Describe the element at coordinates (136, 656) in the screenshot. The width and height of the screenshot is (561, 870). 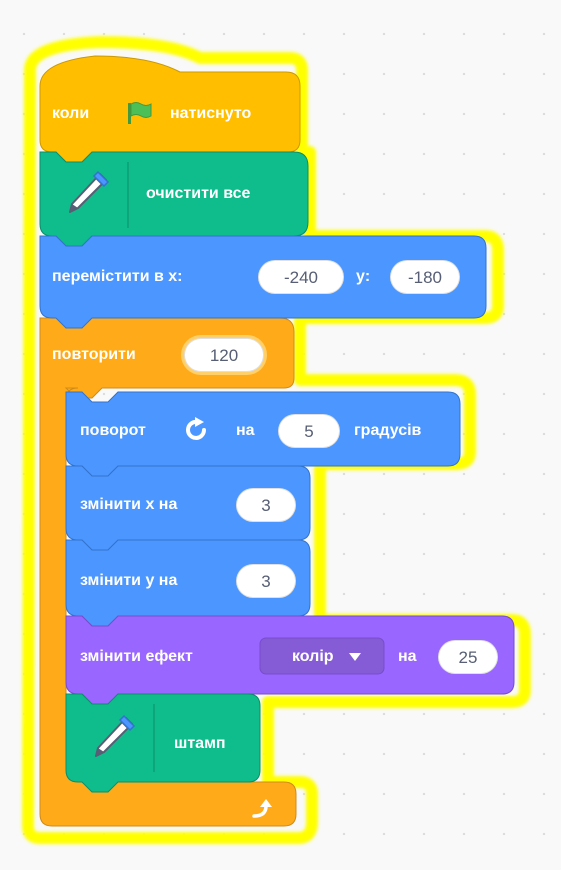
I see `effect-label: змінити ефект` at that location.